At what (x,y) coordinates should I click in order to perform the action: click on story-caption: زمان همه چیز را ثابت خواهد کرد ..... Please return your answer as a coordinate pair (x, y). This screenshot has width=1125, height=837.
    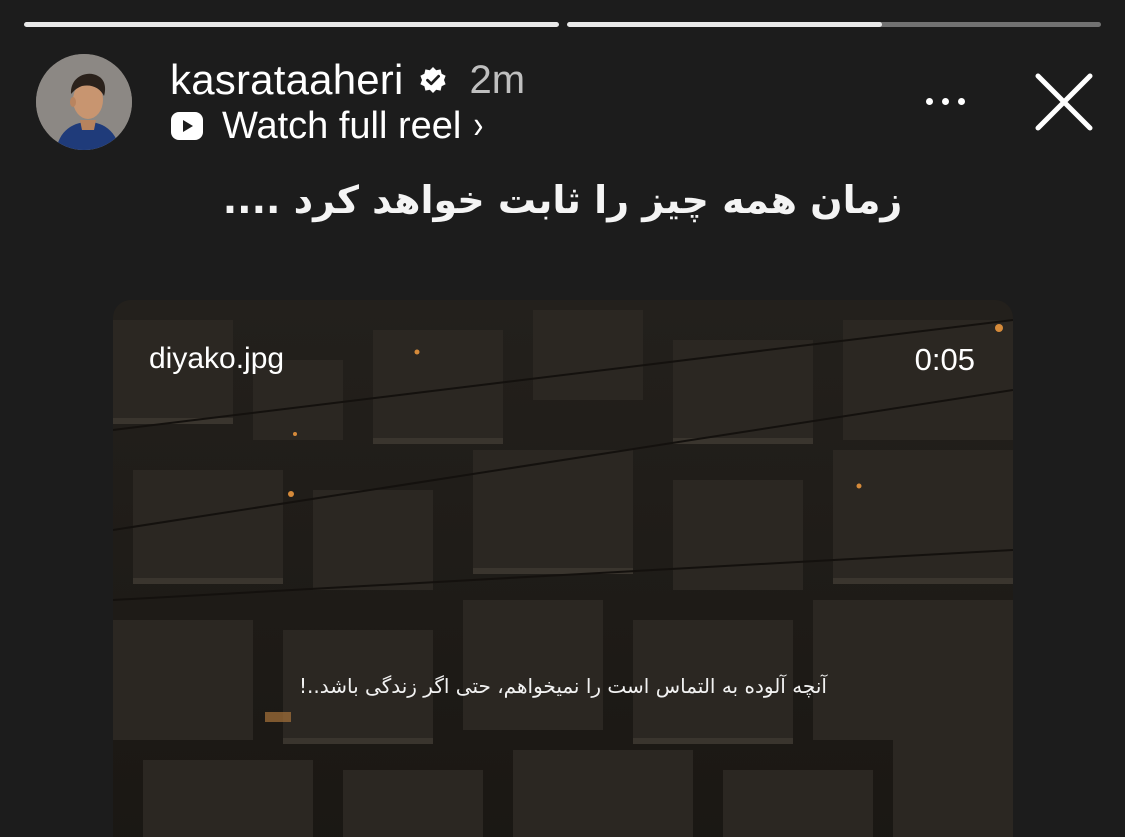
    Looking at the image, I should click on (562, 200).